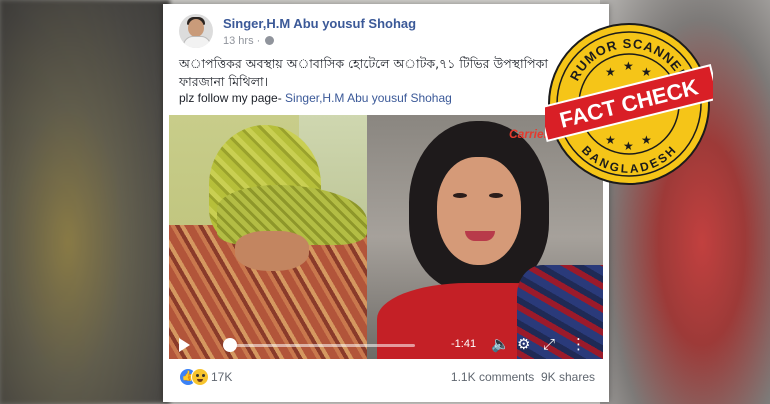 The width and height of the screenshot is (770, 404). Describe the element at coordinates (568, 377) in the screenshot. I see `shares-count: 9K shares` at that location.